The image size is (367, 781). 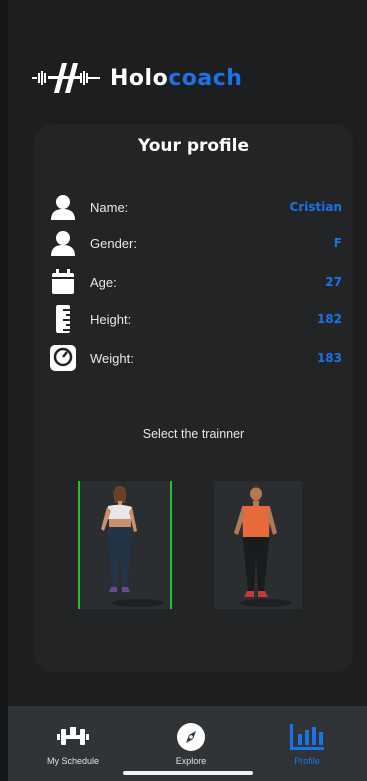 I want to click on compass-icon, so click(x=191, y=737).